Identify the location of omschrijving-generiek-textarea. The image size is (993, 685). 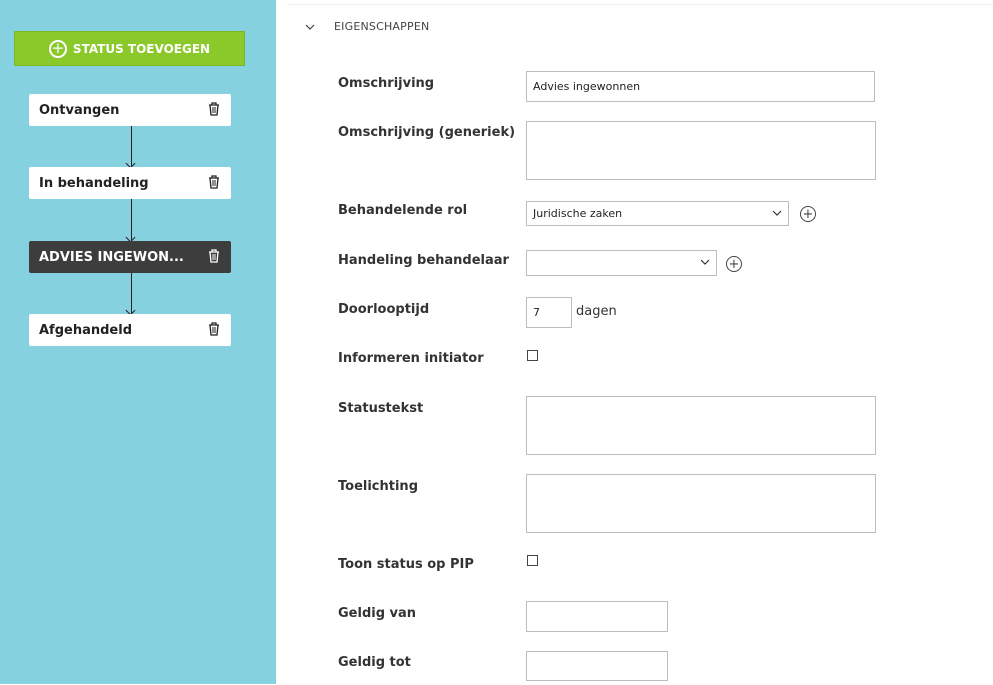
(701, 150).